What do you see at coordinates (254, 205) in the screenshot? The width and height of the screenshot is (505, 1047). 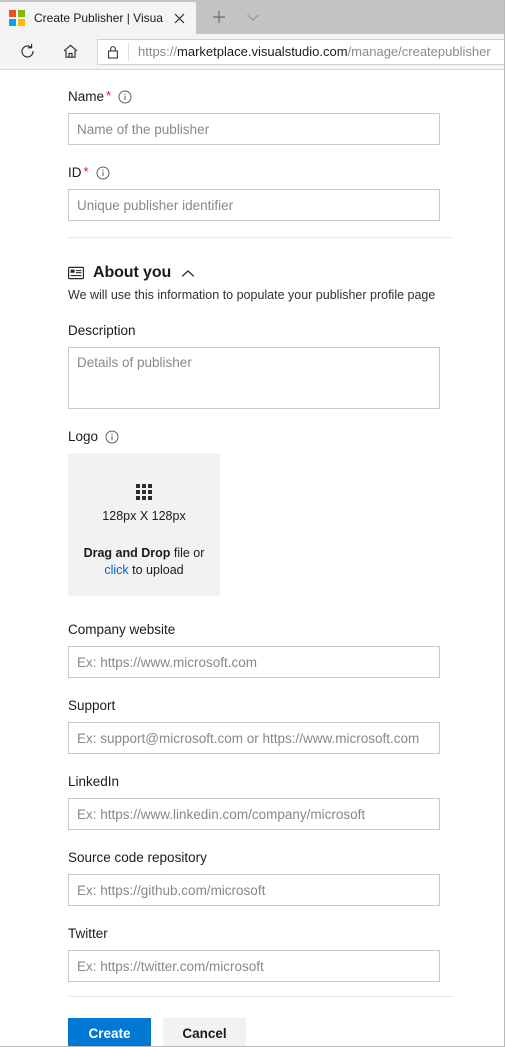 I see `id-input` at bounding box center [254, 205].